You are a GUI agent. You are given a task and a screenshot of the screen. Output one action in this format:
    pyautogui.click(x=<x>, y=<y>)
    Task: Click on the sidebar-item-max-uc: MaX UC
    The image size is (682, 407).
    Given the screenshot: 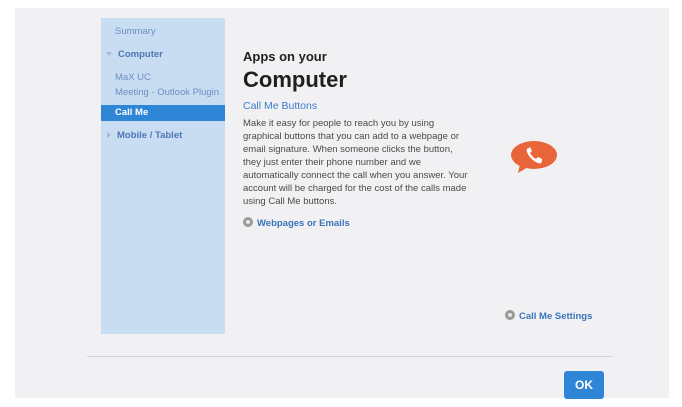 What is the action you would take?
    pyautogui.click(x=163, y=78)
    